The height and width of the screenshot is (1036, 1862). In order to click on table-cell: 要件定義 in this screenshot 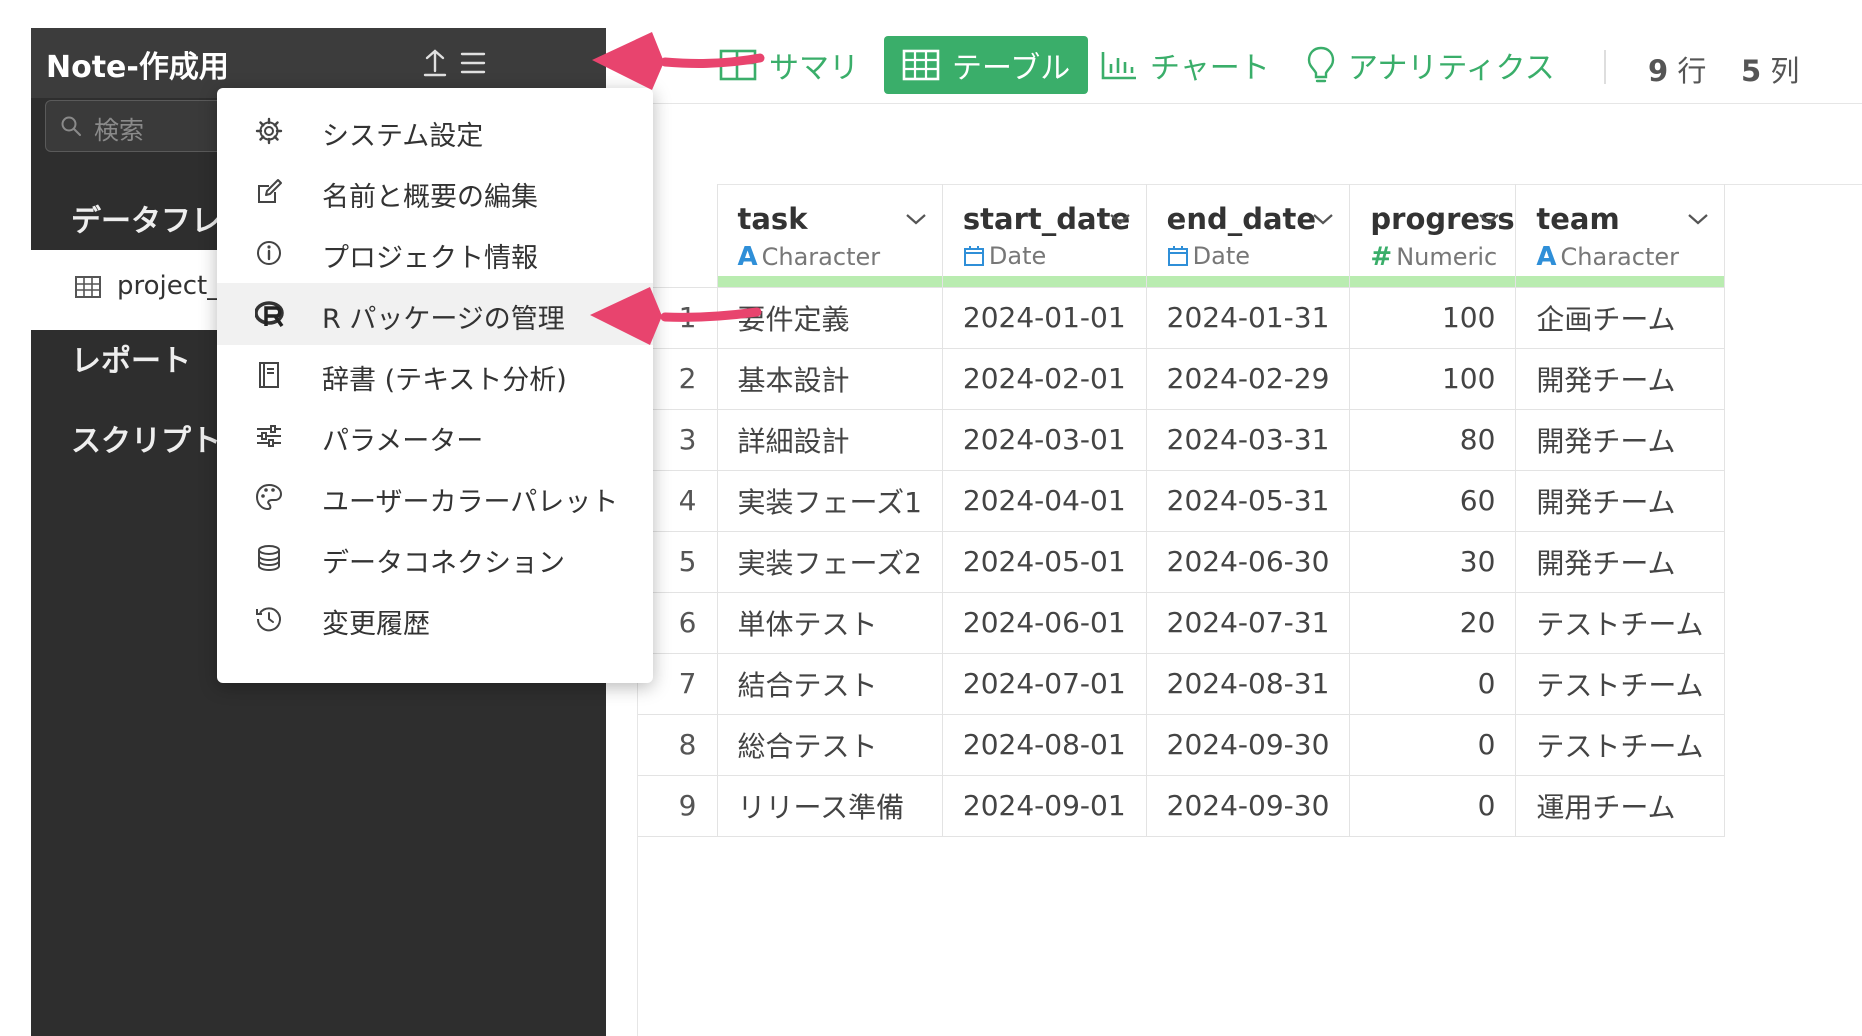, I will do `click(830, 318)`.